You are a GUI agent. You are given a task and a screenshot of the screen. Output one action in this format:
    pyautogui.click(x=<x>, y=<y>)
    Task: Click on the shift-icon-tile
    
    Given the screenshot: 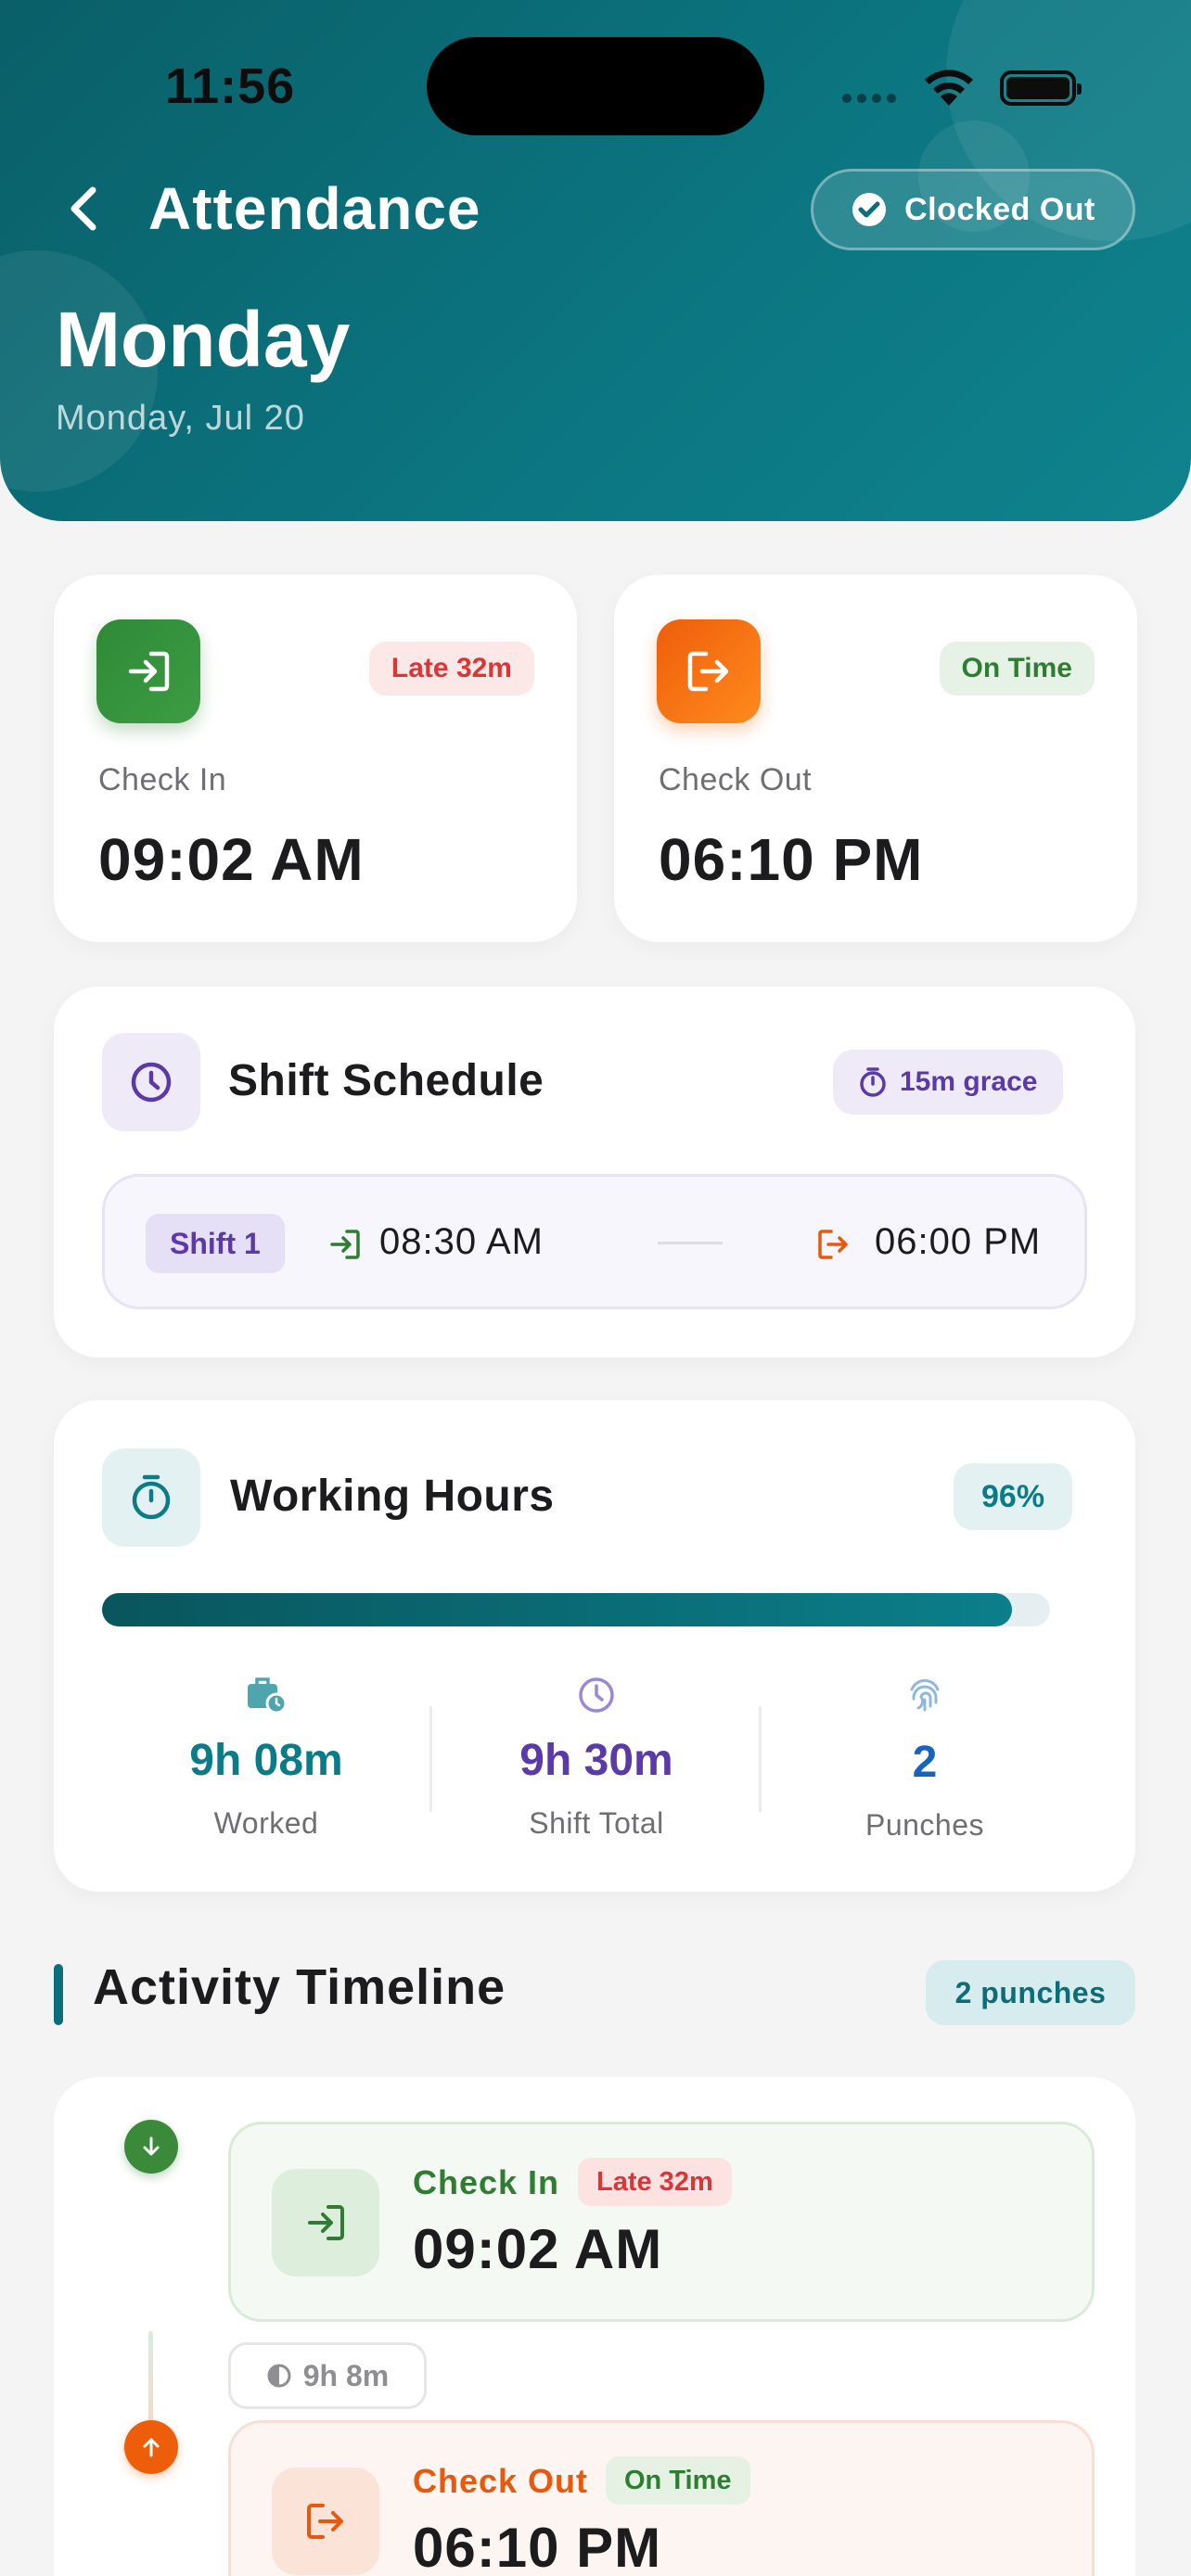 What is the action you would take?
    pyautogui.click(x=151, y=1082)
    